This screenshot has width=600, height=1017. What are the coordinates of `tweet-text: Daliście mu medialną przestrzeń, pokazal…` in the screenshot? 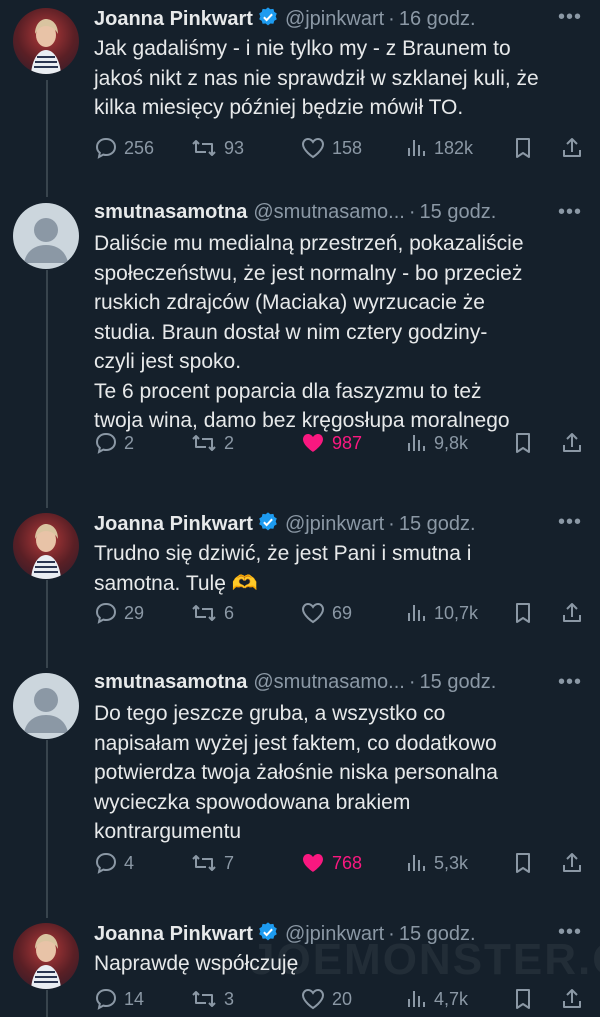 It's located at (309, 332).